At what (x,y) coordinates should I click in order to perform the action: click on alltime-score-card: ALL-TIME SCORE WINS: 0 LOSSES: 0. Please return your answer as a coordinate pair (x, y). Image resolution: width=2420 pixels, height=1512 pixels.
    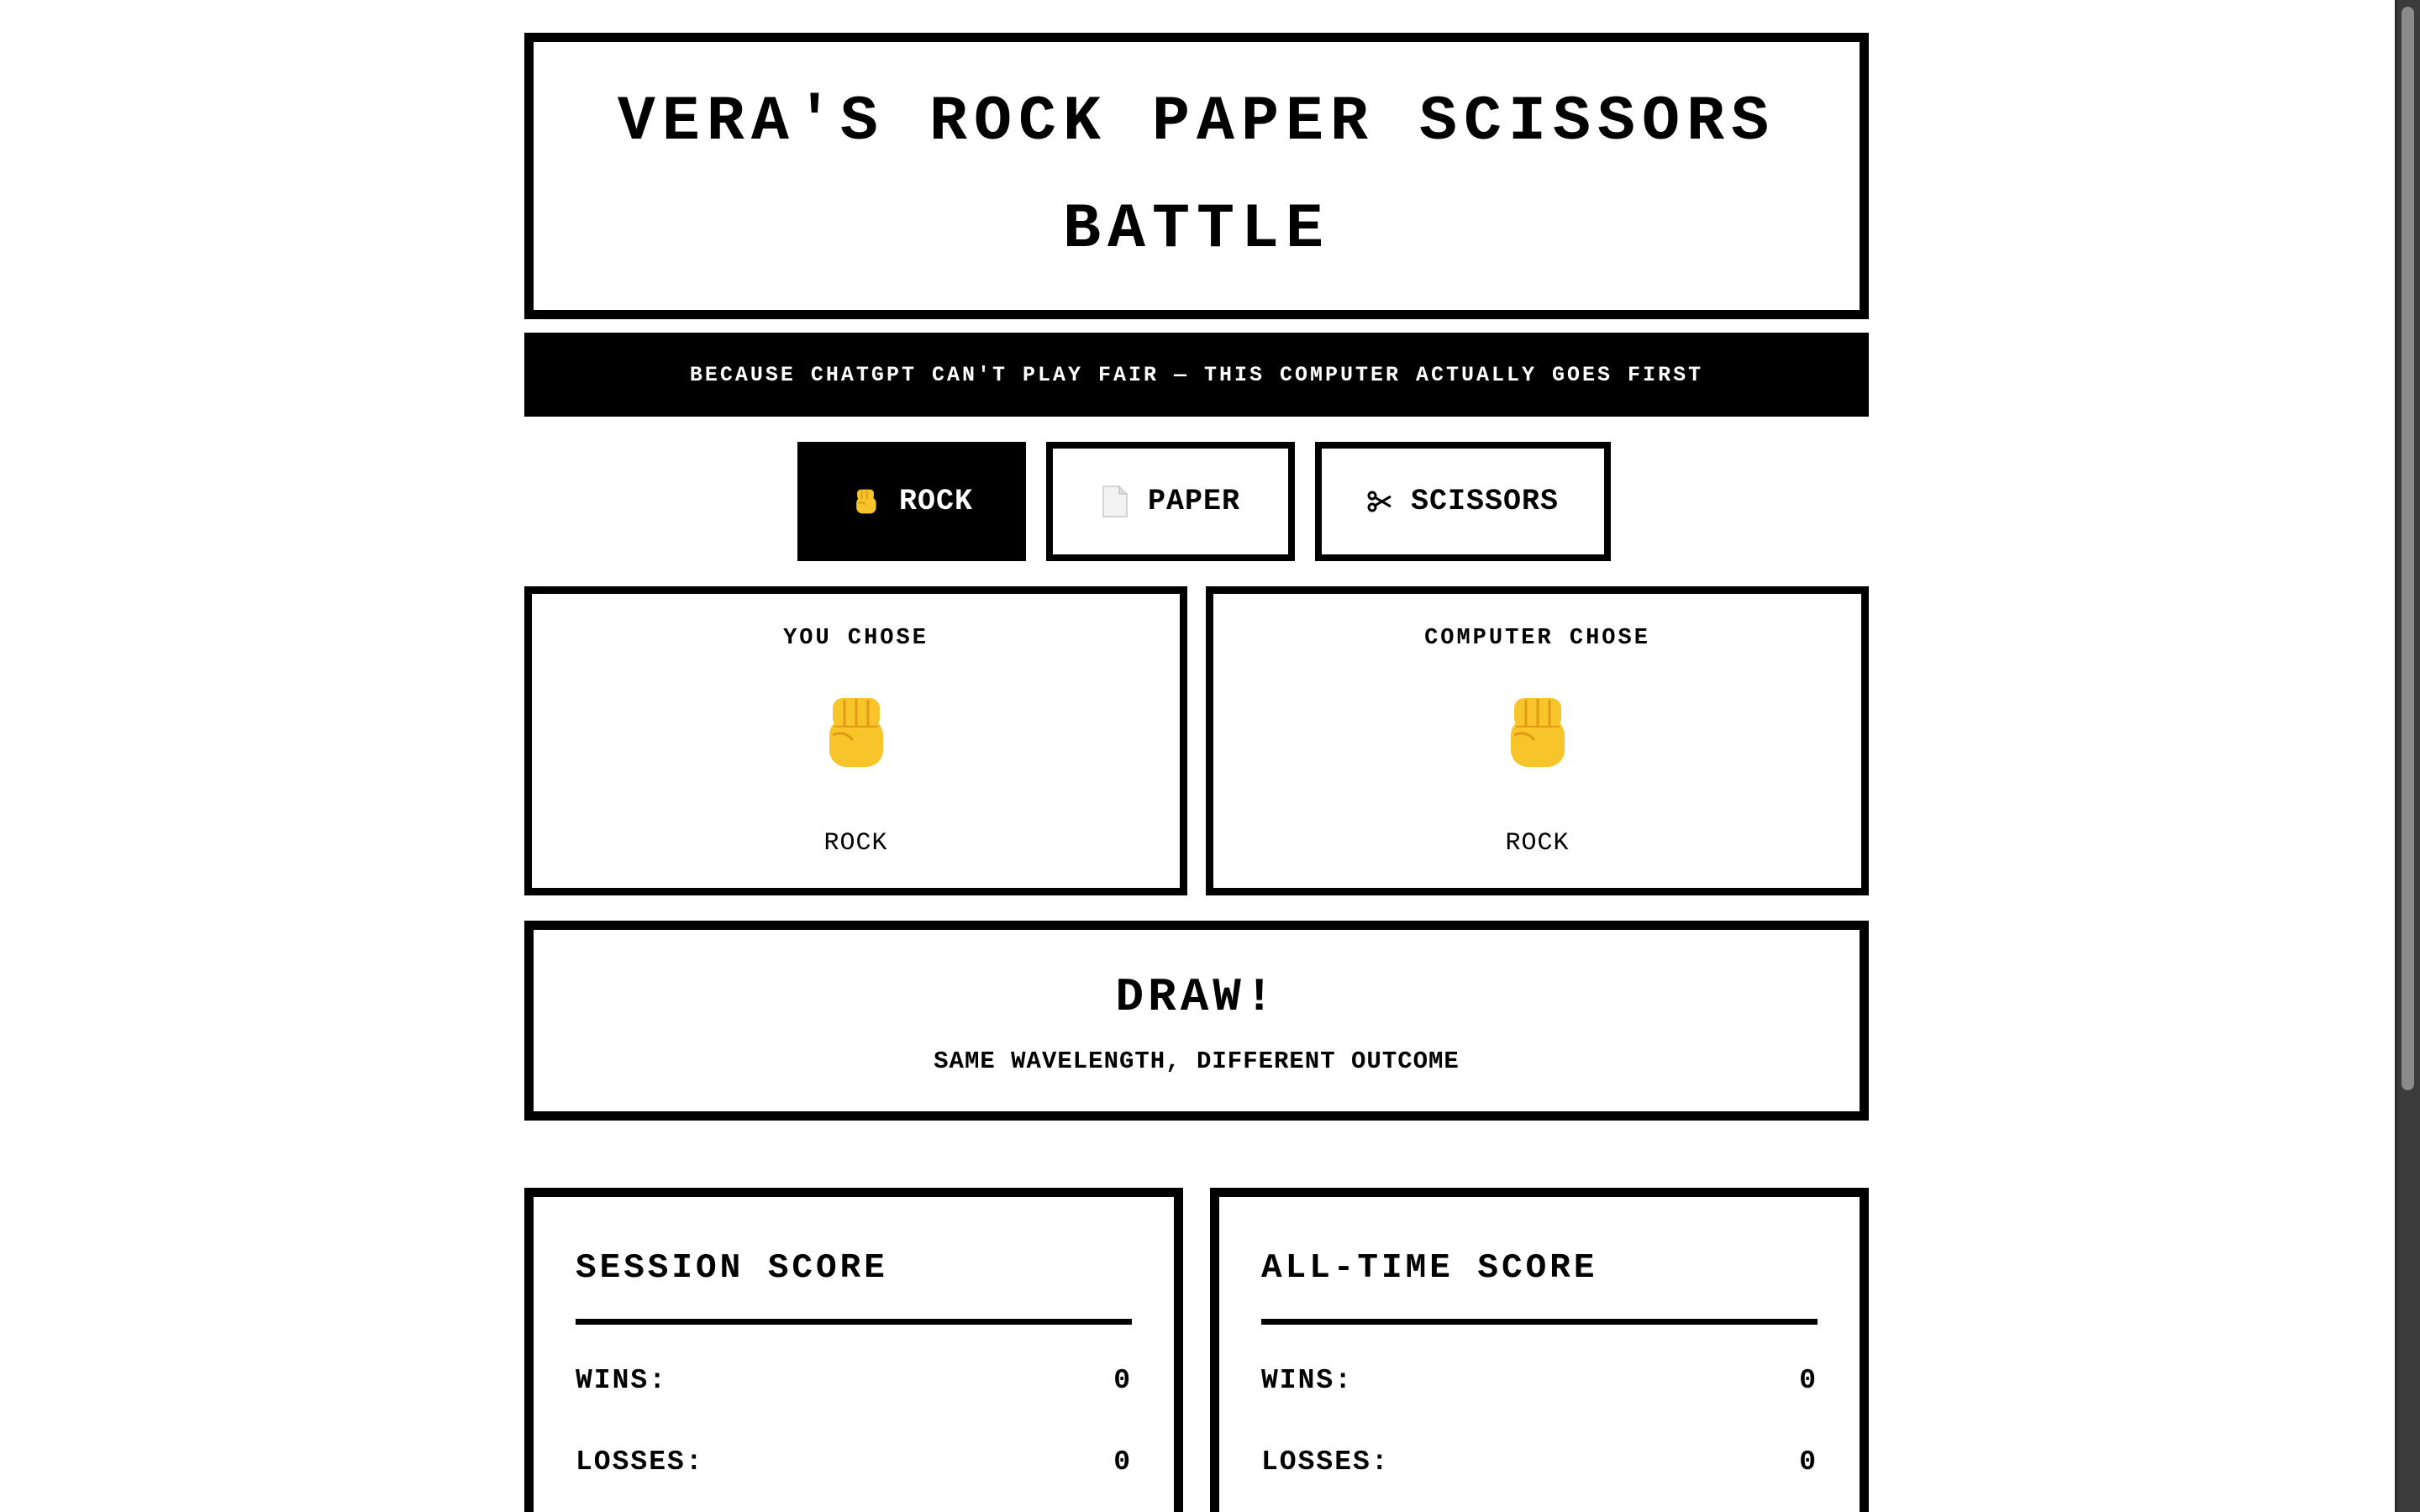
    Looking at the image, I should click on (1539, 1350).